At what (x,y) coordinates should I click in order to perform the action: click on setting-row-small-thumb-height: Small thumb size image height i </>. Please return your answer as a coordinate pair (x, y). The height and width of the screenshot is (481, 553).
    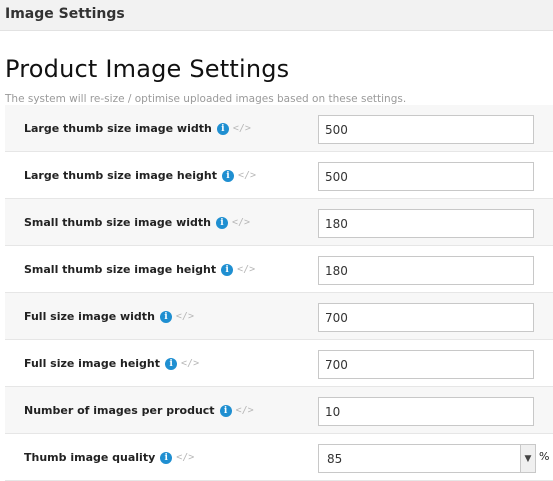
    Looking at the image, I should click on (279, 269).